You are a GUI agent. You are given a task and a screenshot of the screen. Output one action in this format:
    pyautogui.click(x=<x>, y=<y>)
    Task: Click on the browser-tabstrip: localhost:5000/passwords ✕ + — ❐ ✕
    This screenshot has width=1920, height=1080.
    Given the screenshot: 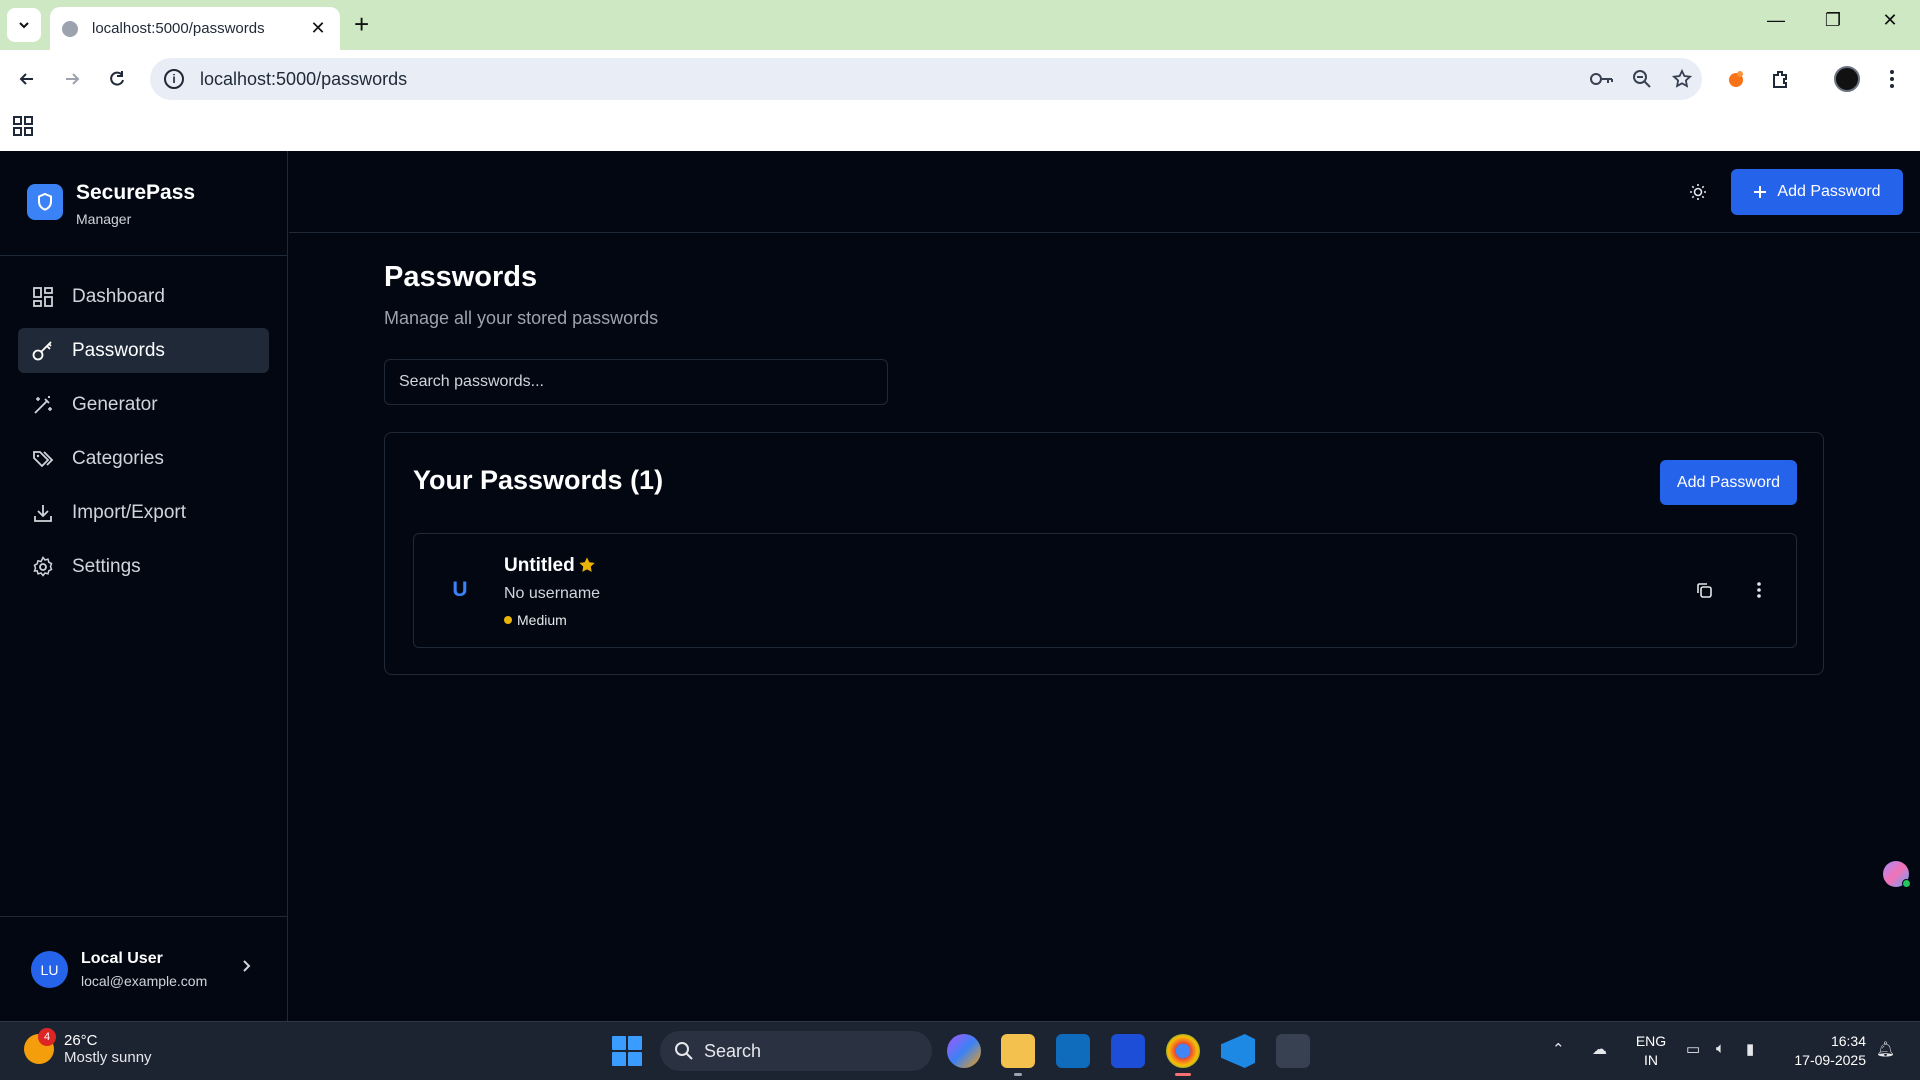 What is the action you would take?
    pyautogui.click(x=960, y=25)
    